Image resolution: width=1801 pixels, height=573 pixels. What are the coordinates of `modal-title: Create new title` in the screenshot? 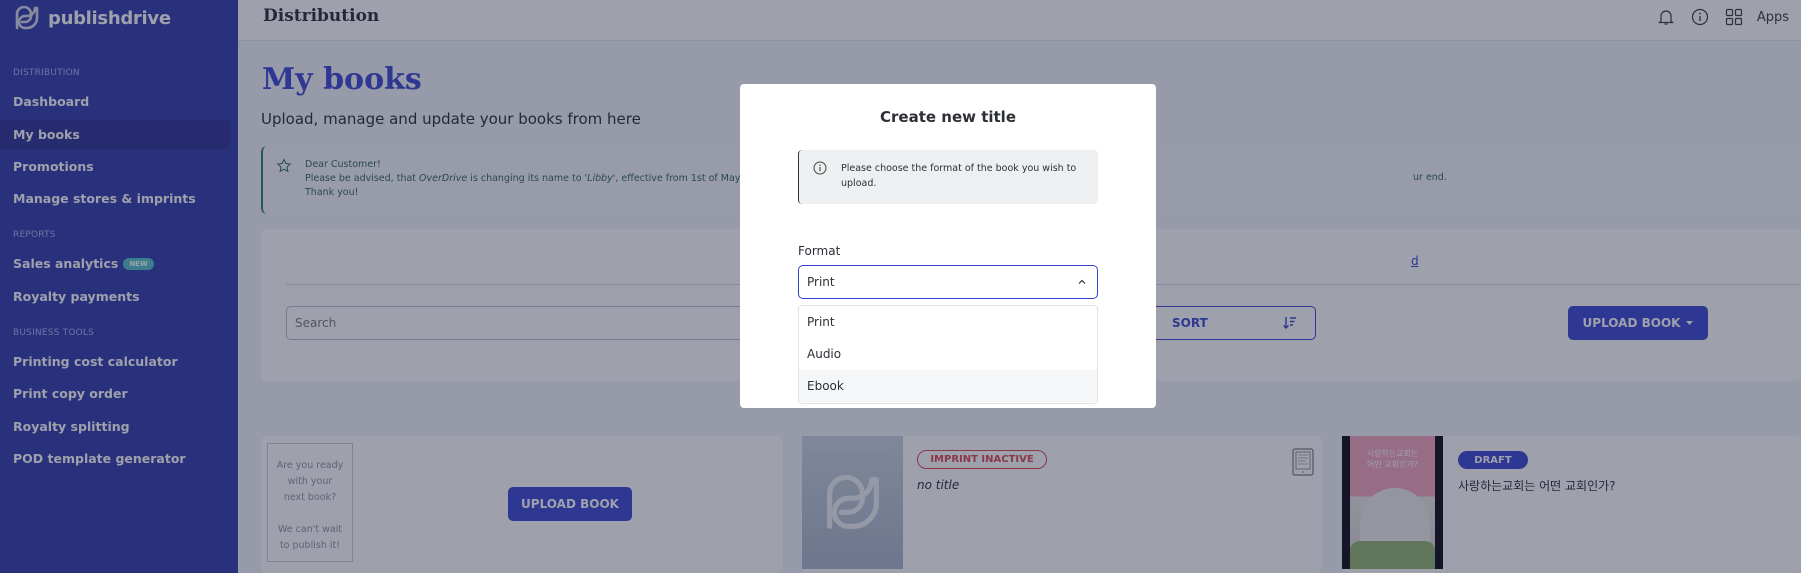 It's located at (948, 117).